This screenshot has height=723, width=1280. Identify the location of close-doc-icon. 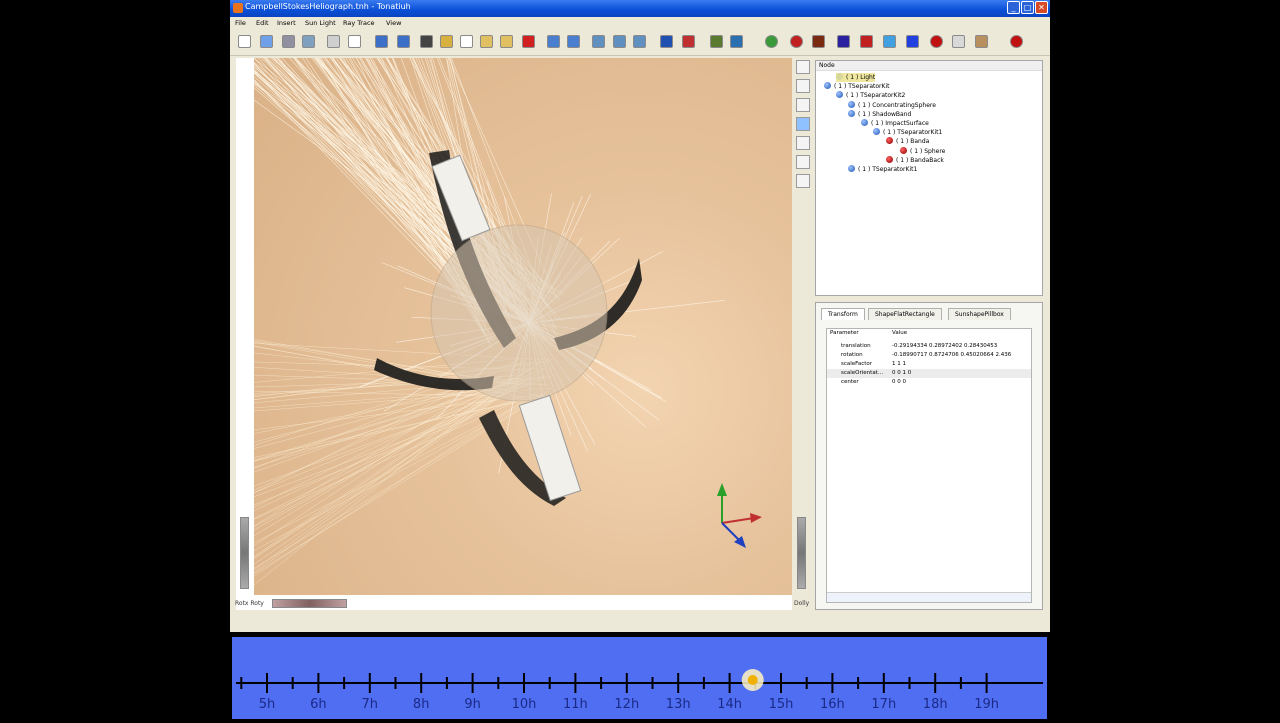
(354, 41).